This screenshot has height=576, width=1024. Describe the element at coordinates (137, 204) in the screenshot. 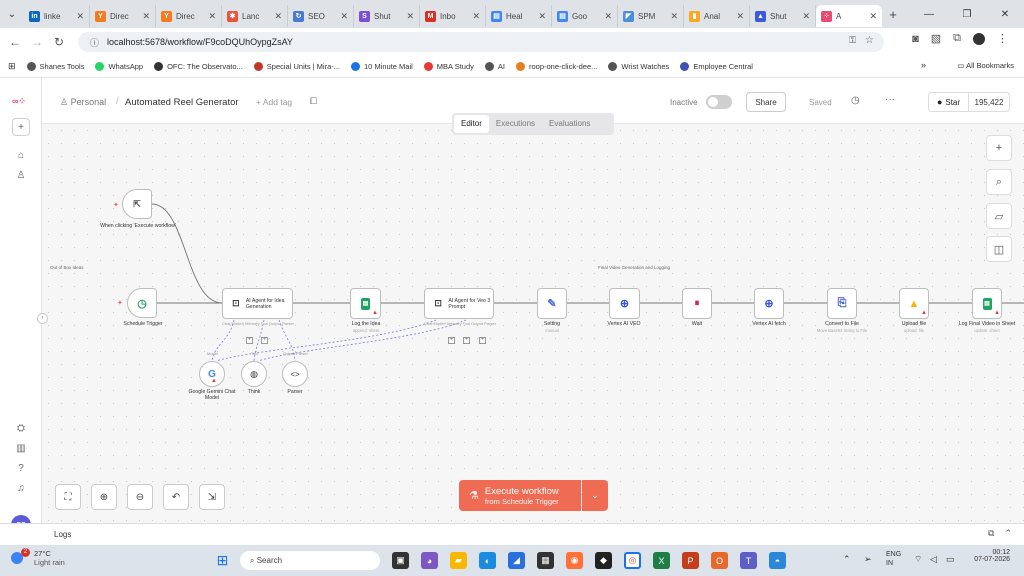

I see `manual-trigger-node: ⇱` at that location.